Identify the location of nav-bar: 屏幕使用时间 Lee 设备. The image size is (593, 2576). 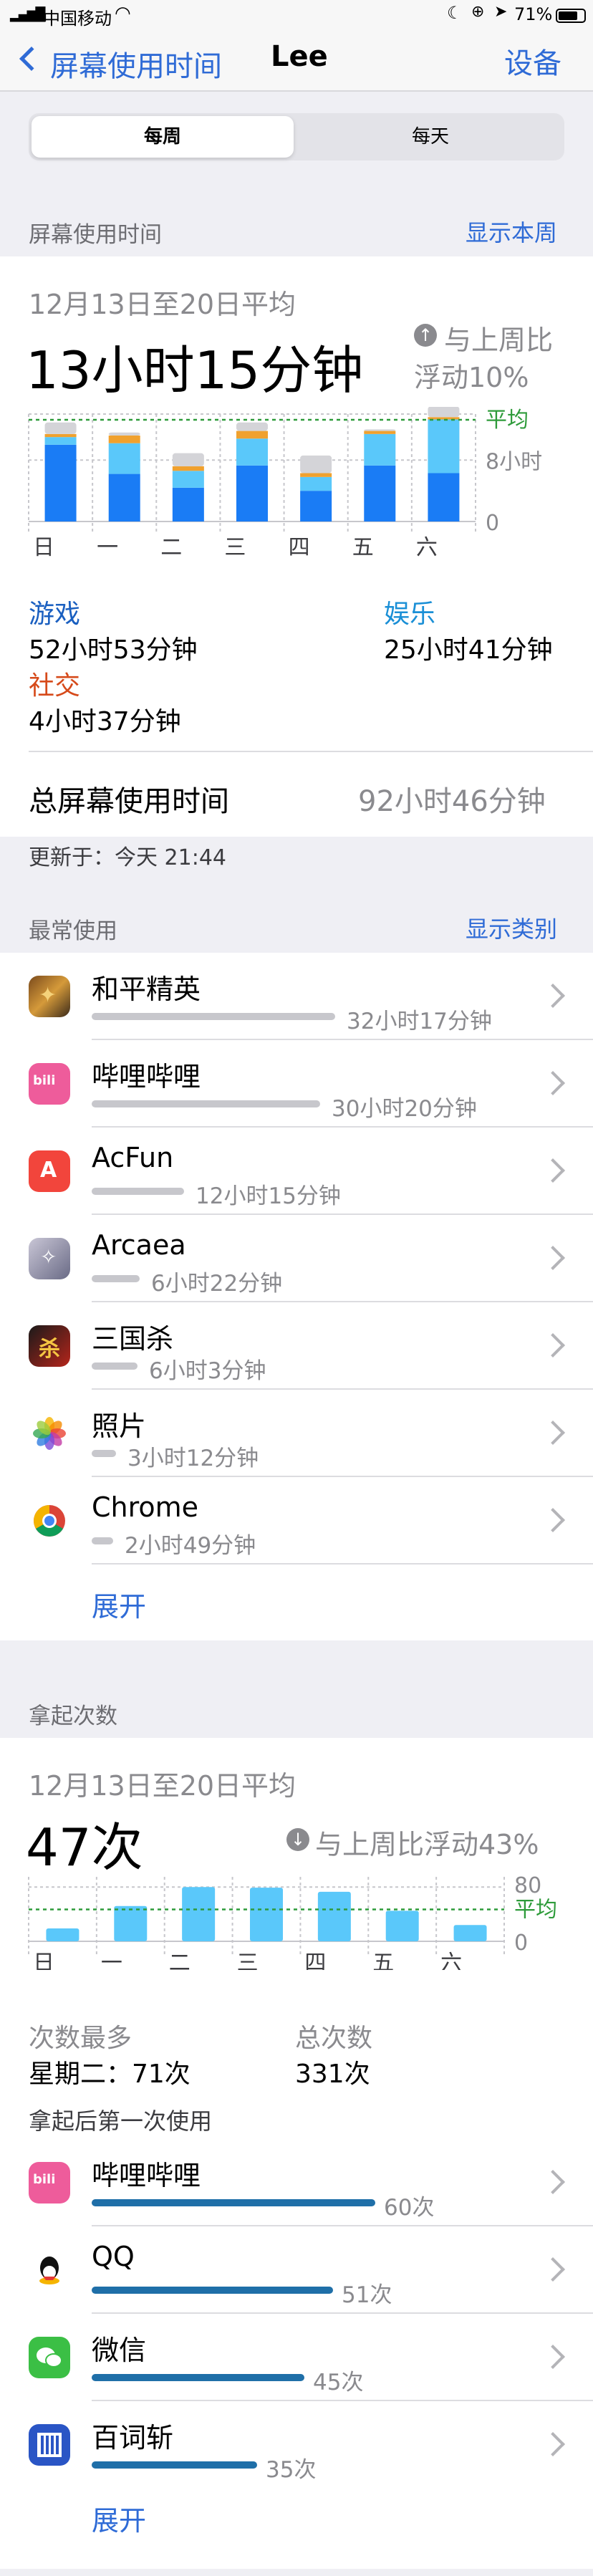
(296, 62).